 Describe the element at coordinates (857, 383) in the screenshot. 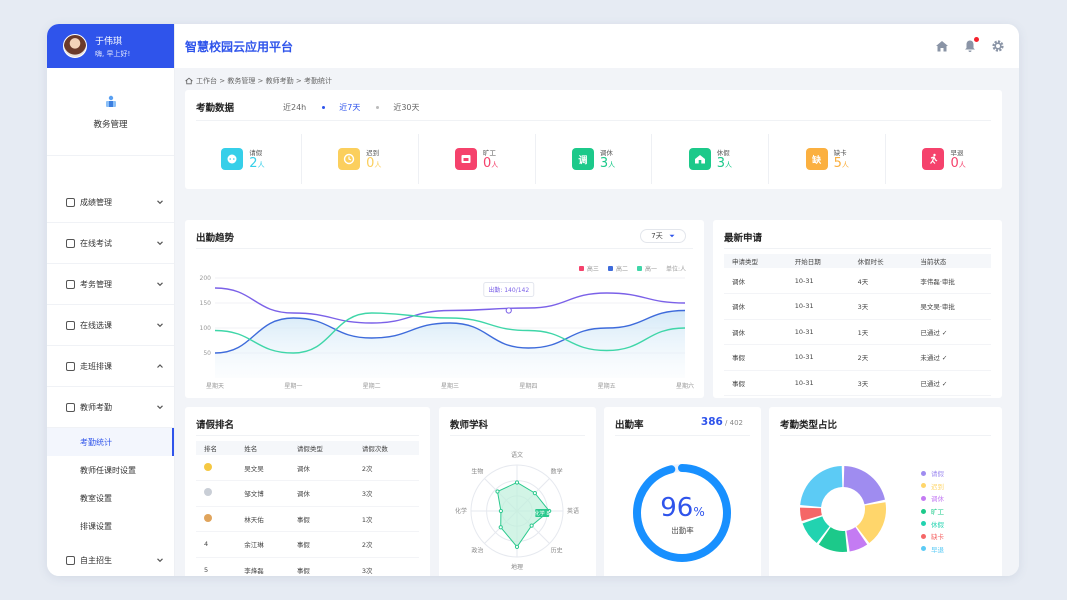

I see `table-row: 事假 10-31 3天 已通过 ✓` at that location.